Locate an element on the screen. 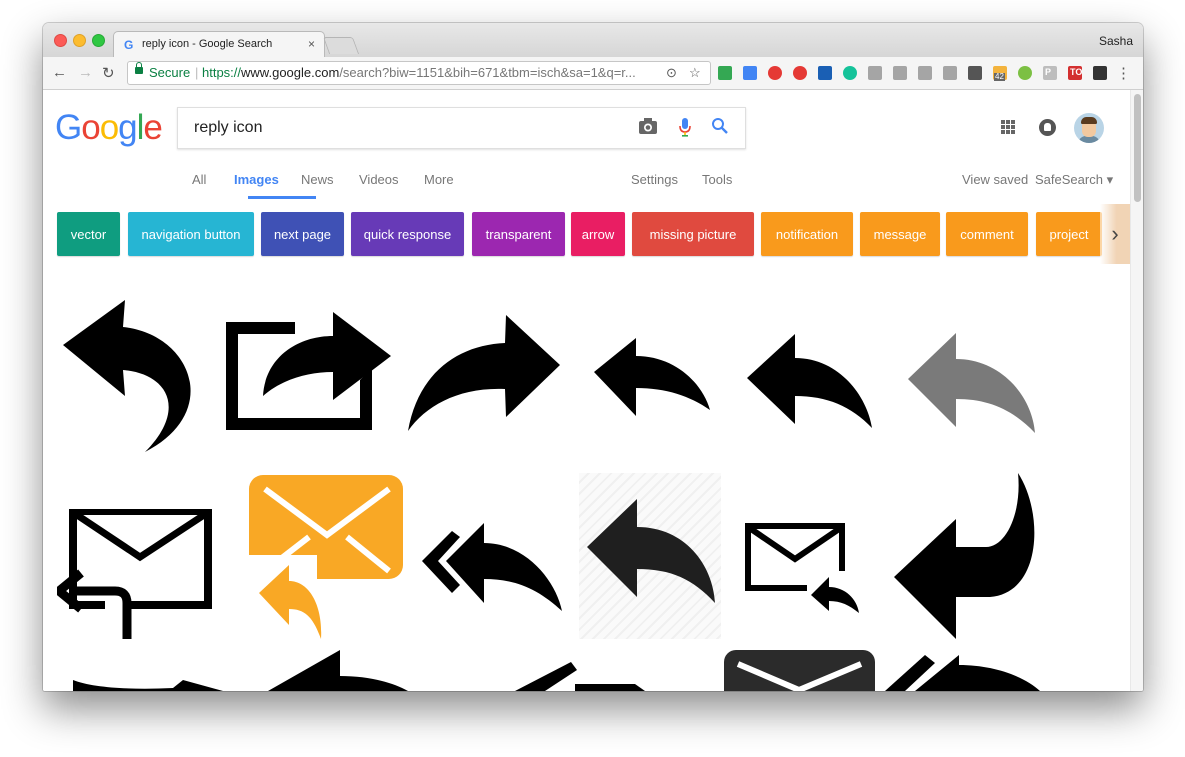 This screenshot has width=1185, height=757. chip-quick-response: quick response is located at coordinates (407, 234).